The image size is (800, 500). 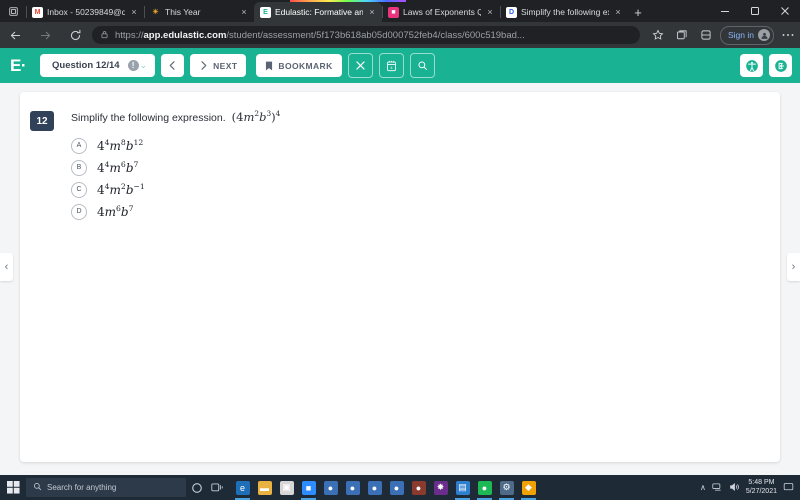 I want to click on tray-chevron-icon: ∧, so click(x=703, y=487).